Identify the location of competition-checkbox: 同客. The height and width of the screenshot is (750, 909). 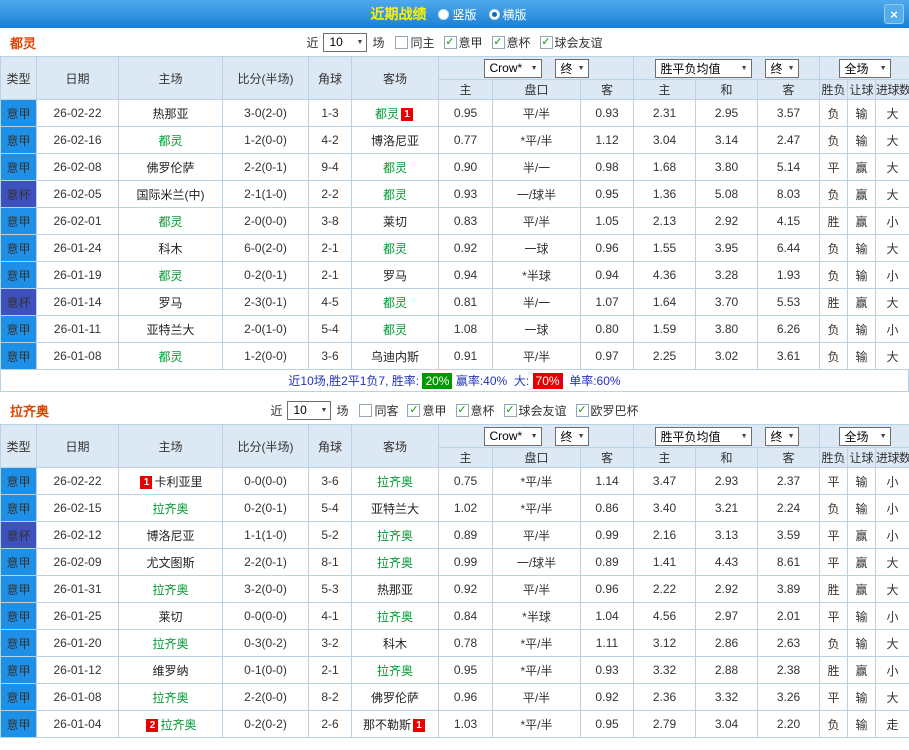
(378, 410).